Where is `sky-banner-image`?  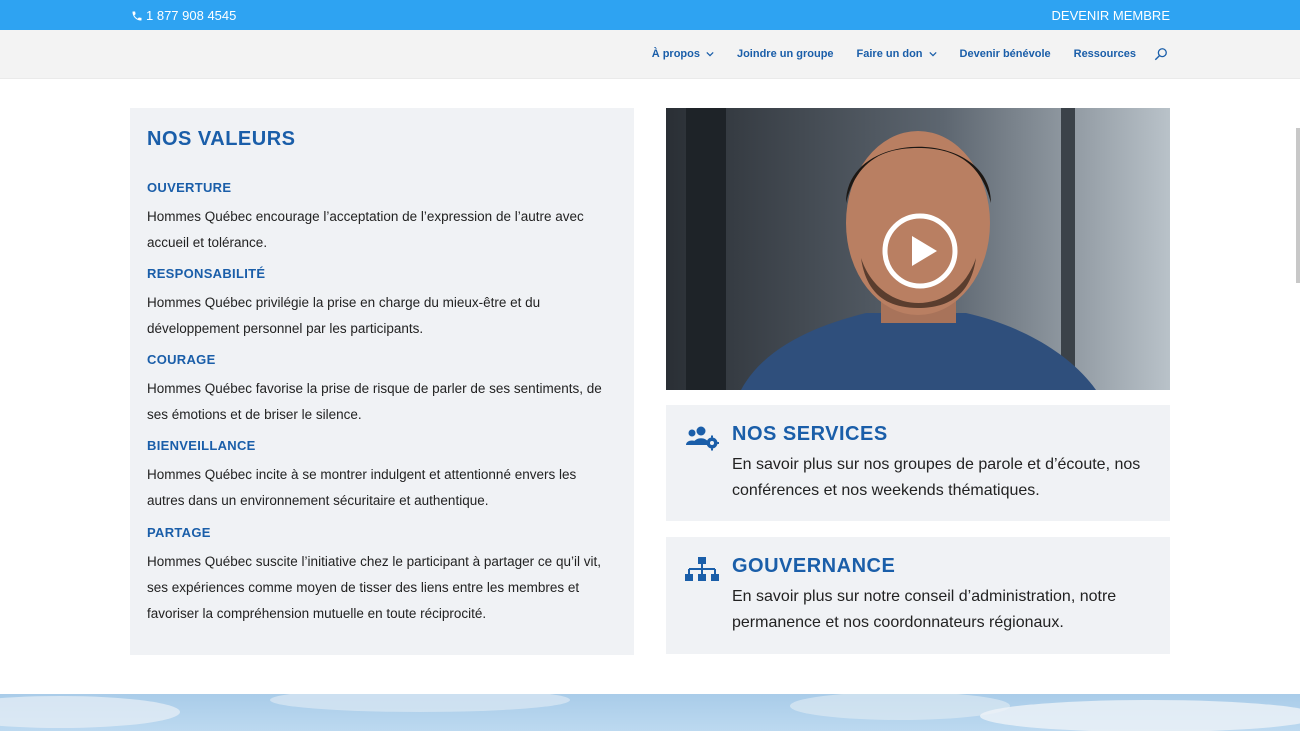 sky-banner-image is located at coordinates (650, 712).